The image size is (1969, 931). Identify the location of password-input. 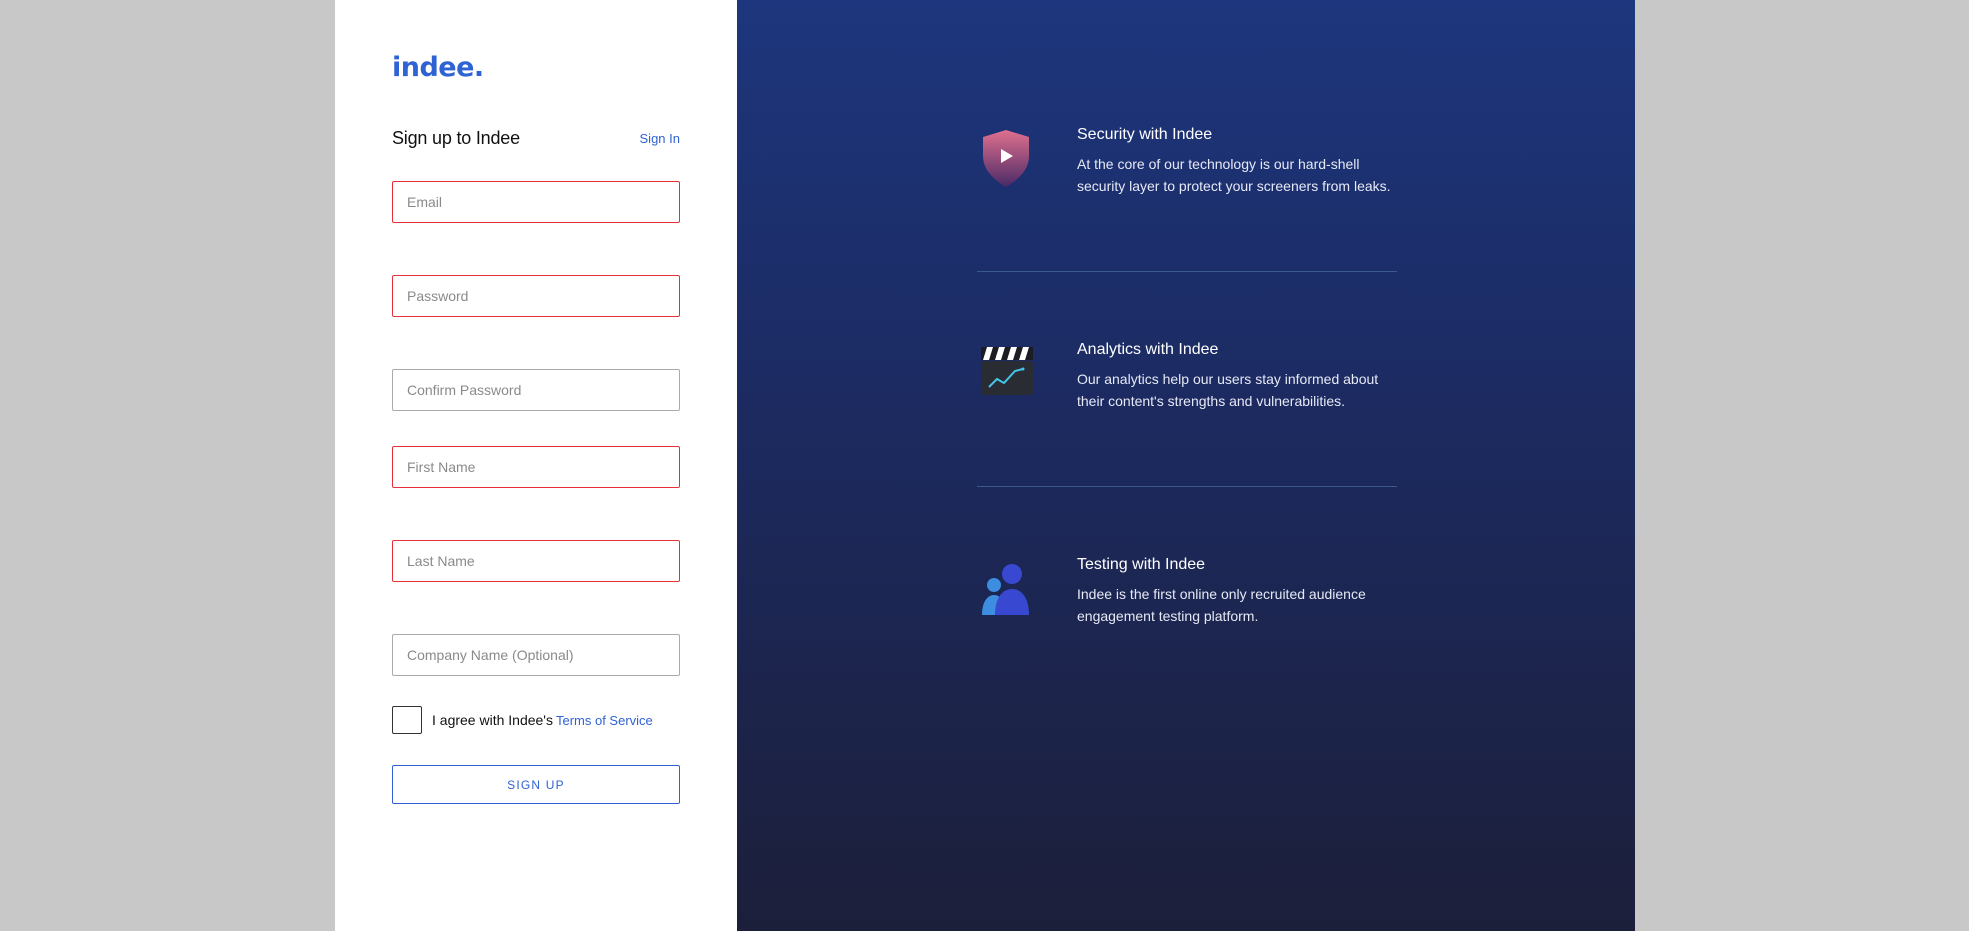
(536, 296).